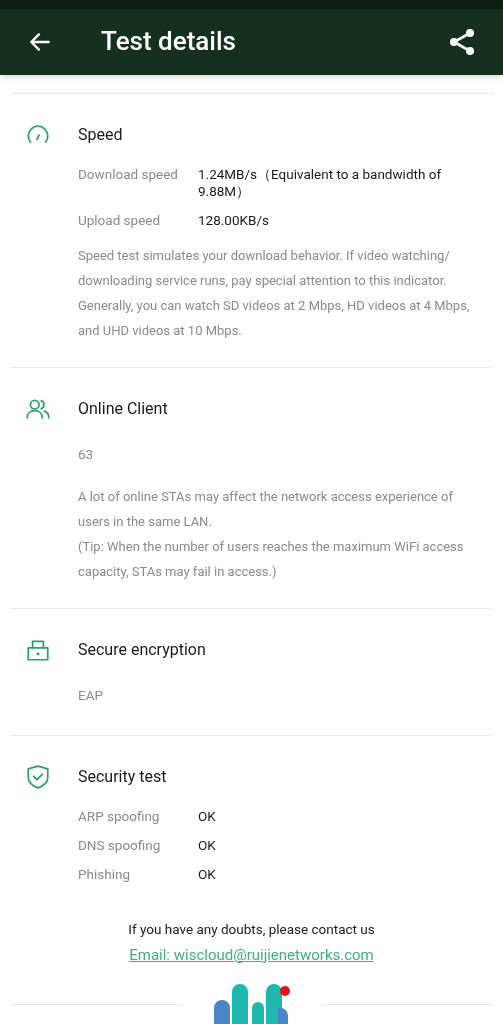  I want to click on email-link: Email: wiscloud@ruijienetworks.com, so click(251, 954).